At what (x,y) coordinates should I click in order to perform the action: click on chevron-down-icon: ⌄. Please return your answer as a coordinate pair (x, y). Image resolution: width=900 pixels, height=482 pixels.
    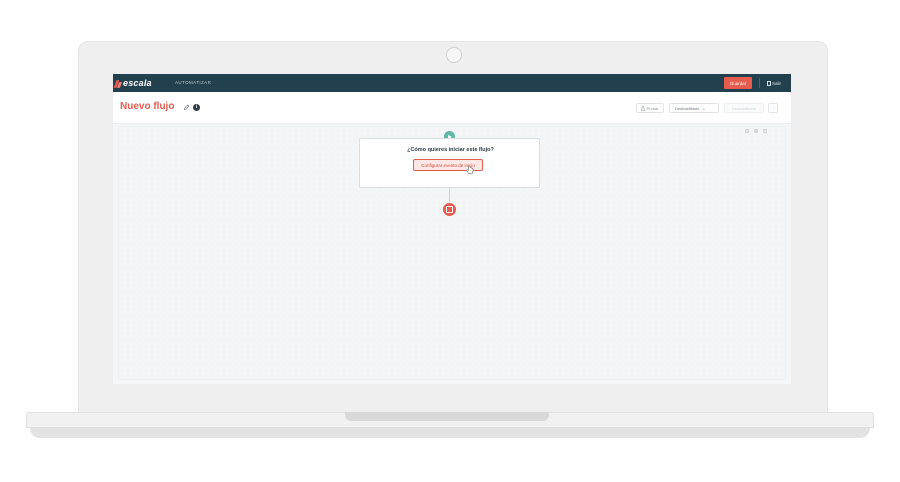
    Looking at the image, I should click on (704, 108).